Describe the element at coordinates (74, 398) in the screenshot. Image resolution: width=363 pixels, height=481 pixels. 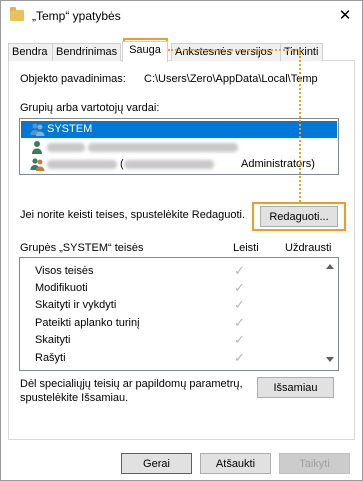
I see `advanced-hint-line2: spustelėkite Išsamiau.` at that location.